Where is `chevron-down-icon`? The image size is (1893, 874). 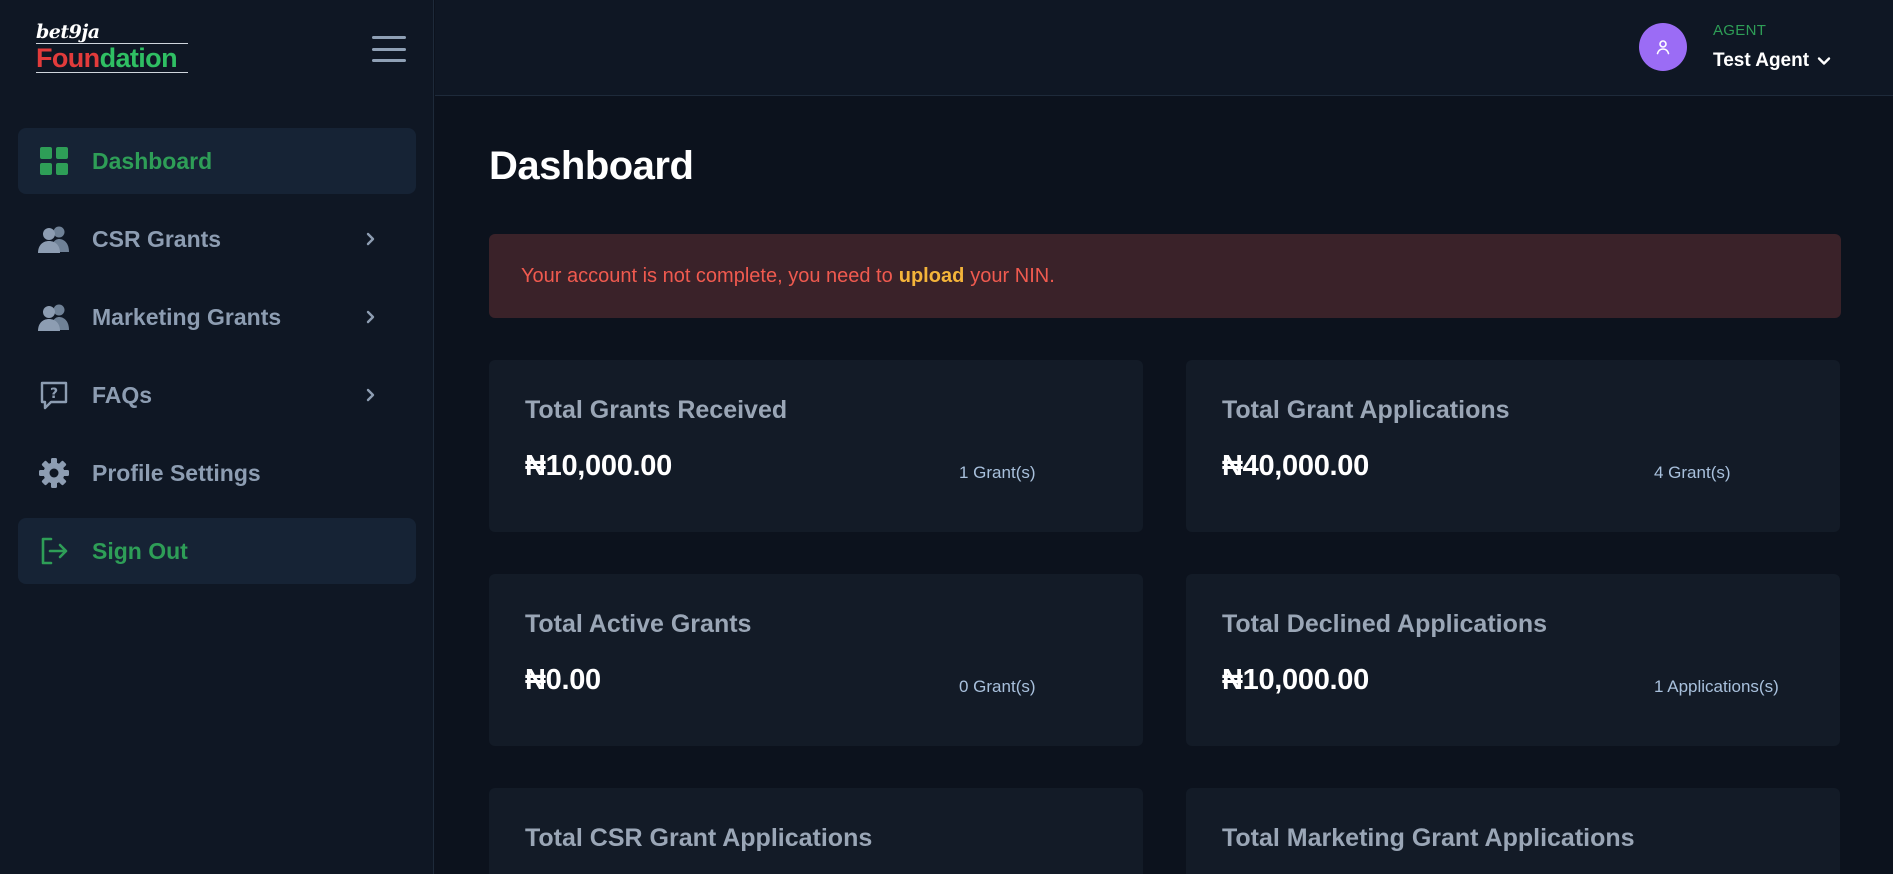
chevron-down-icon is located at coordinates (1824, 61).